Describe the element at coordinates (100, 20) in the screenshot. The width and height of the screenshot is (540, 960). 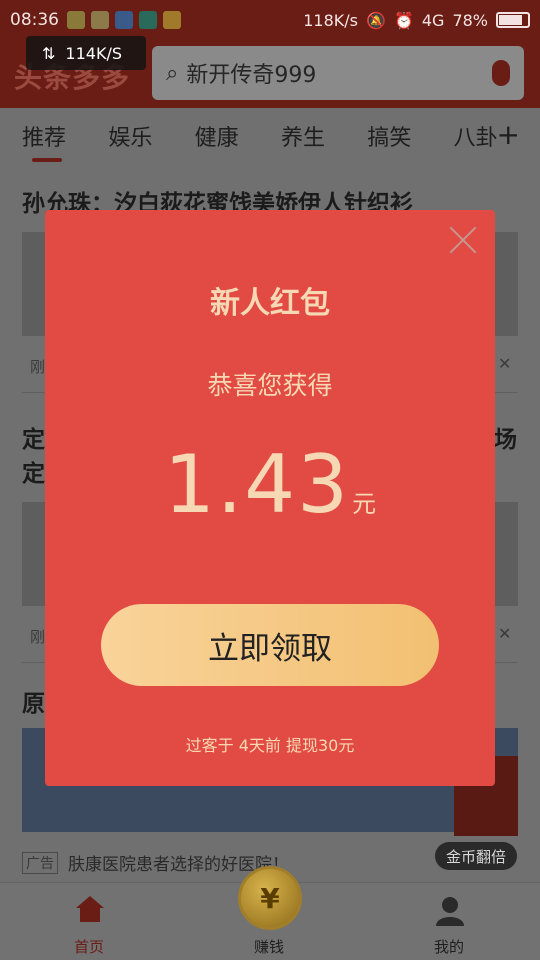
I see `app-icon` at that location.